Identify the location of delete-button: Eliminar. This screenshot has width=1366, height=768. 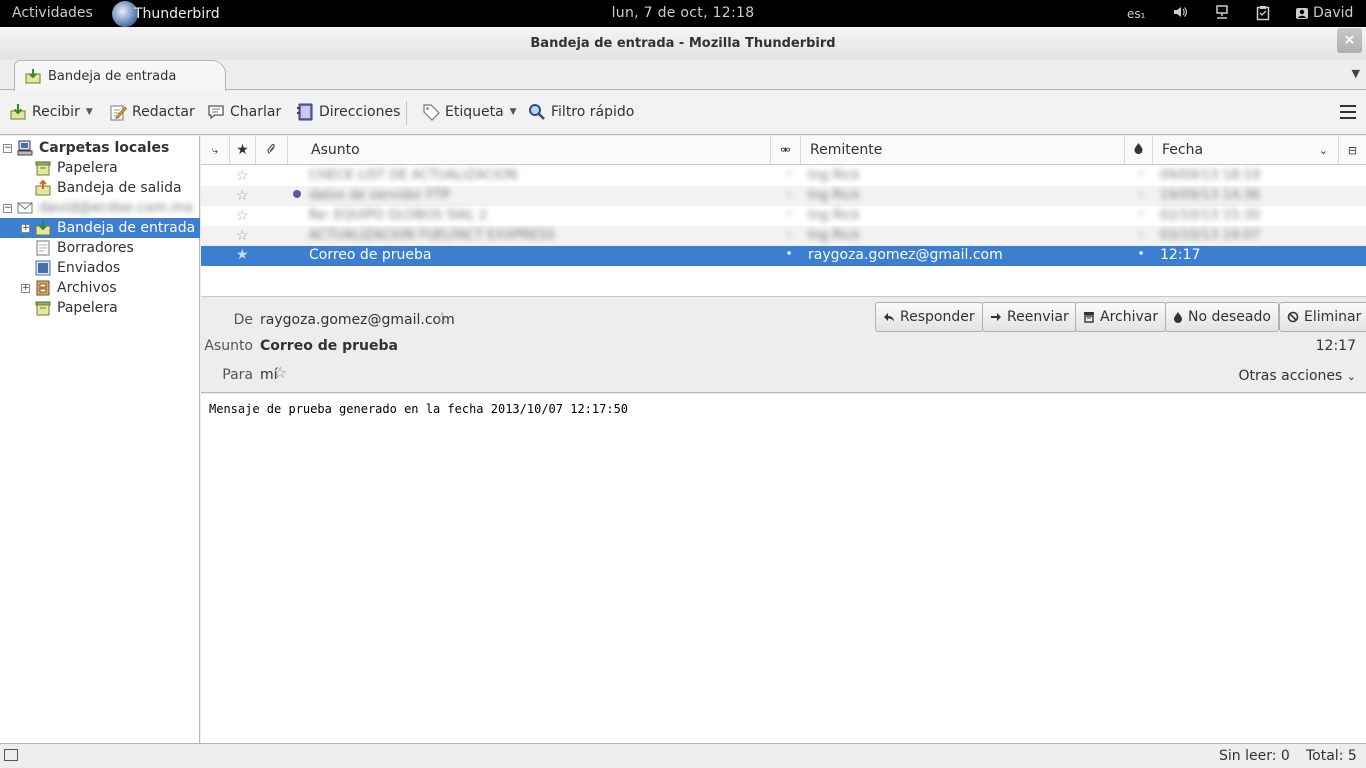
(1322, 317).